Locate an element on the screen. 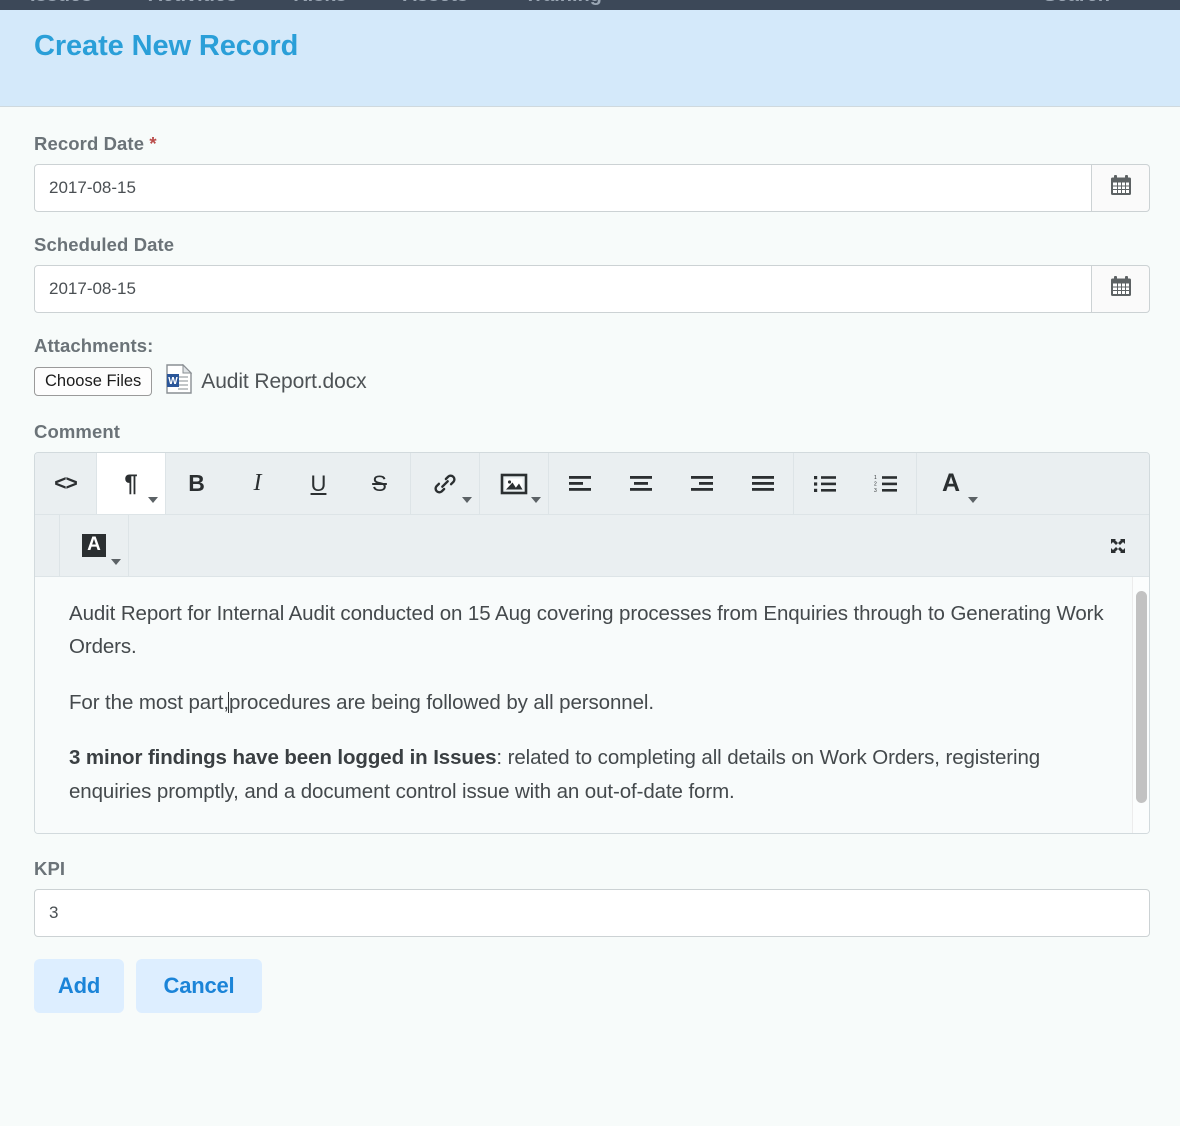  scheduled-date-input is located at coordinates (563, 289).